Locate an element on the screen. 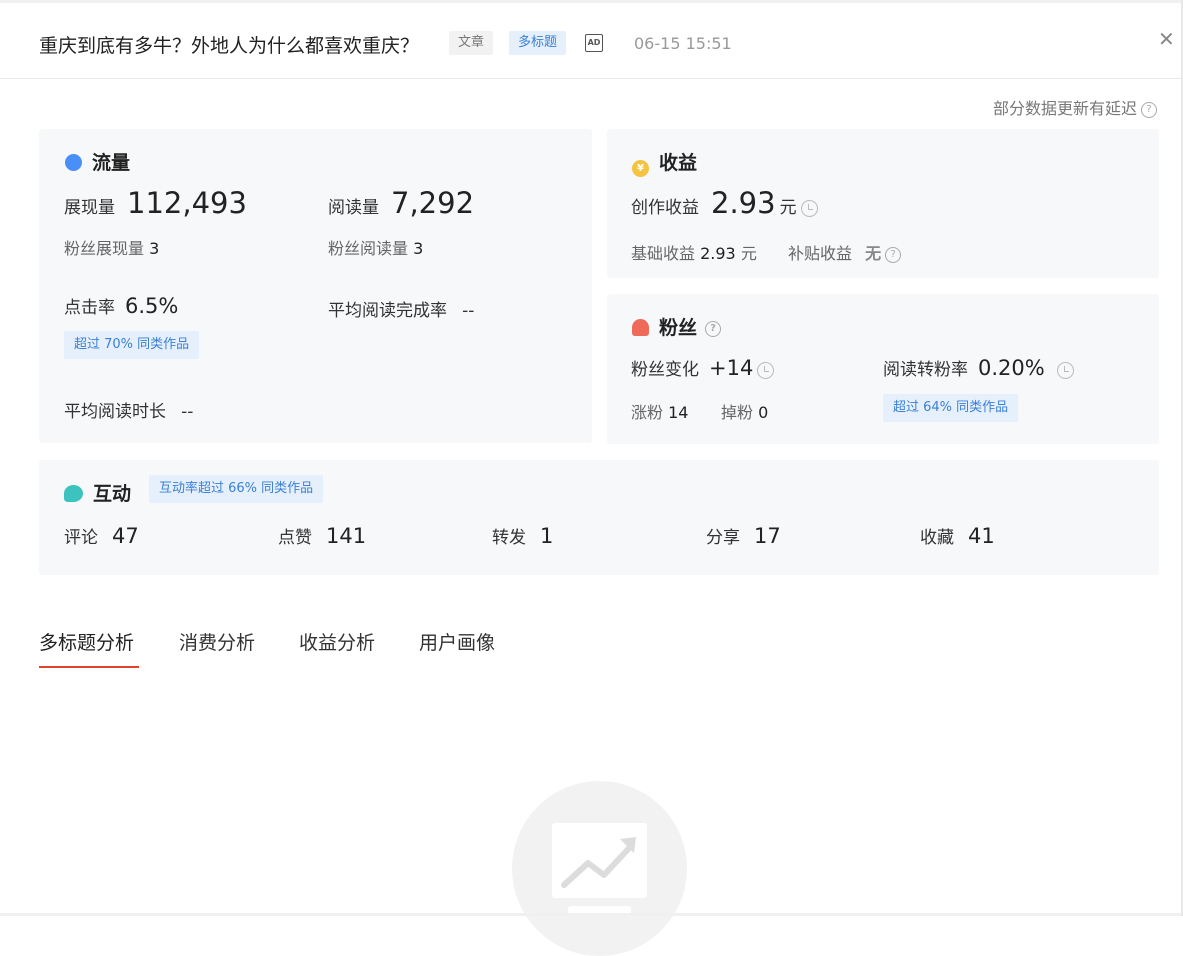  creation-income: 创作收益 2.93 元 is located at coordinates (724, 203).